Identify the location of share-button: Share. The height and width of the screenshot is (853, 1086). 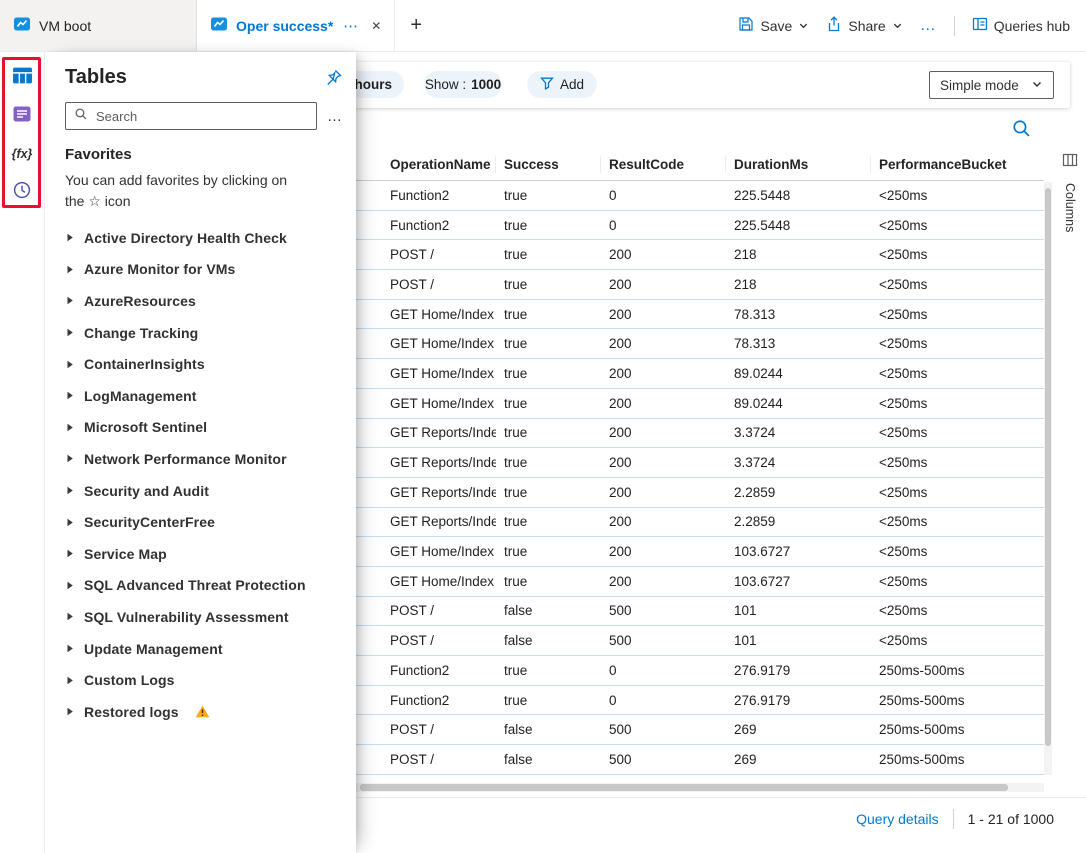
(864, 25).